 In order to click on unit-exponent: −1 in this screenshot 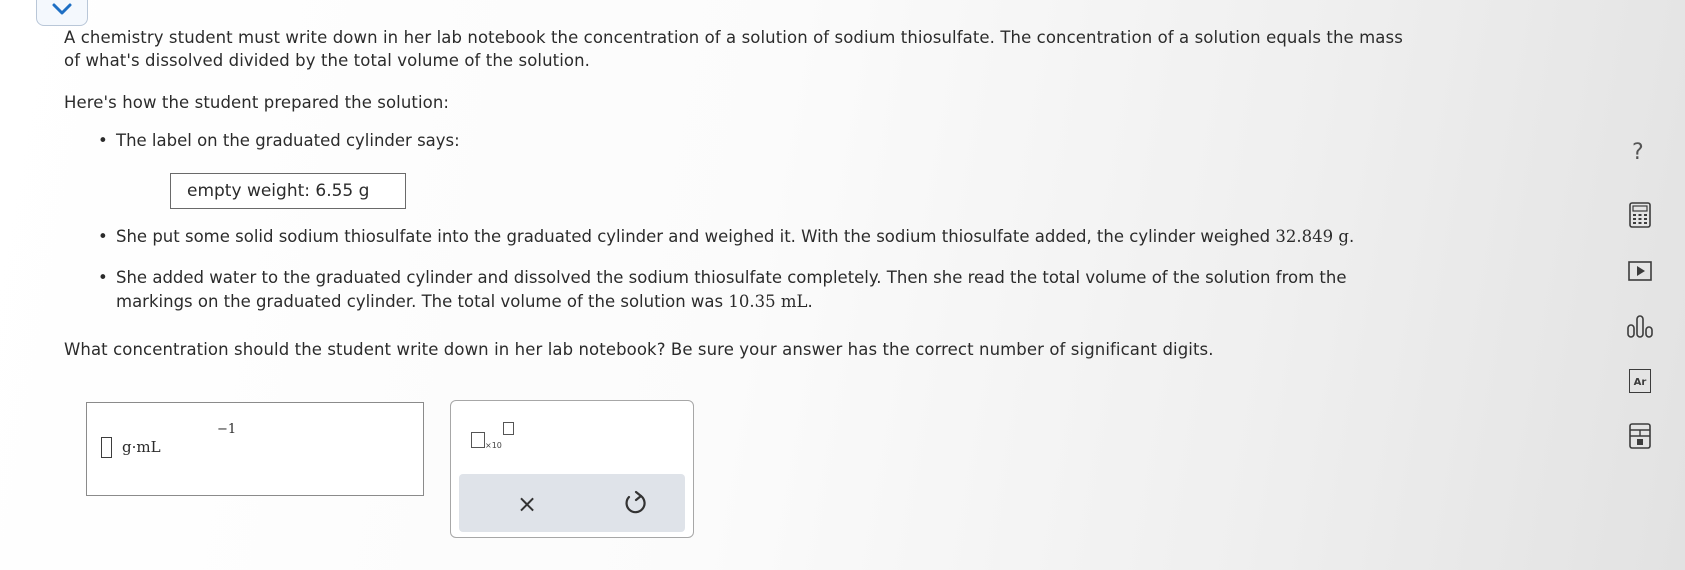, I will do `click(227, 429)`.